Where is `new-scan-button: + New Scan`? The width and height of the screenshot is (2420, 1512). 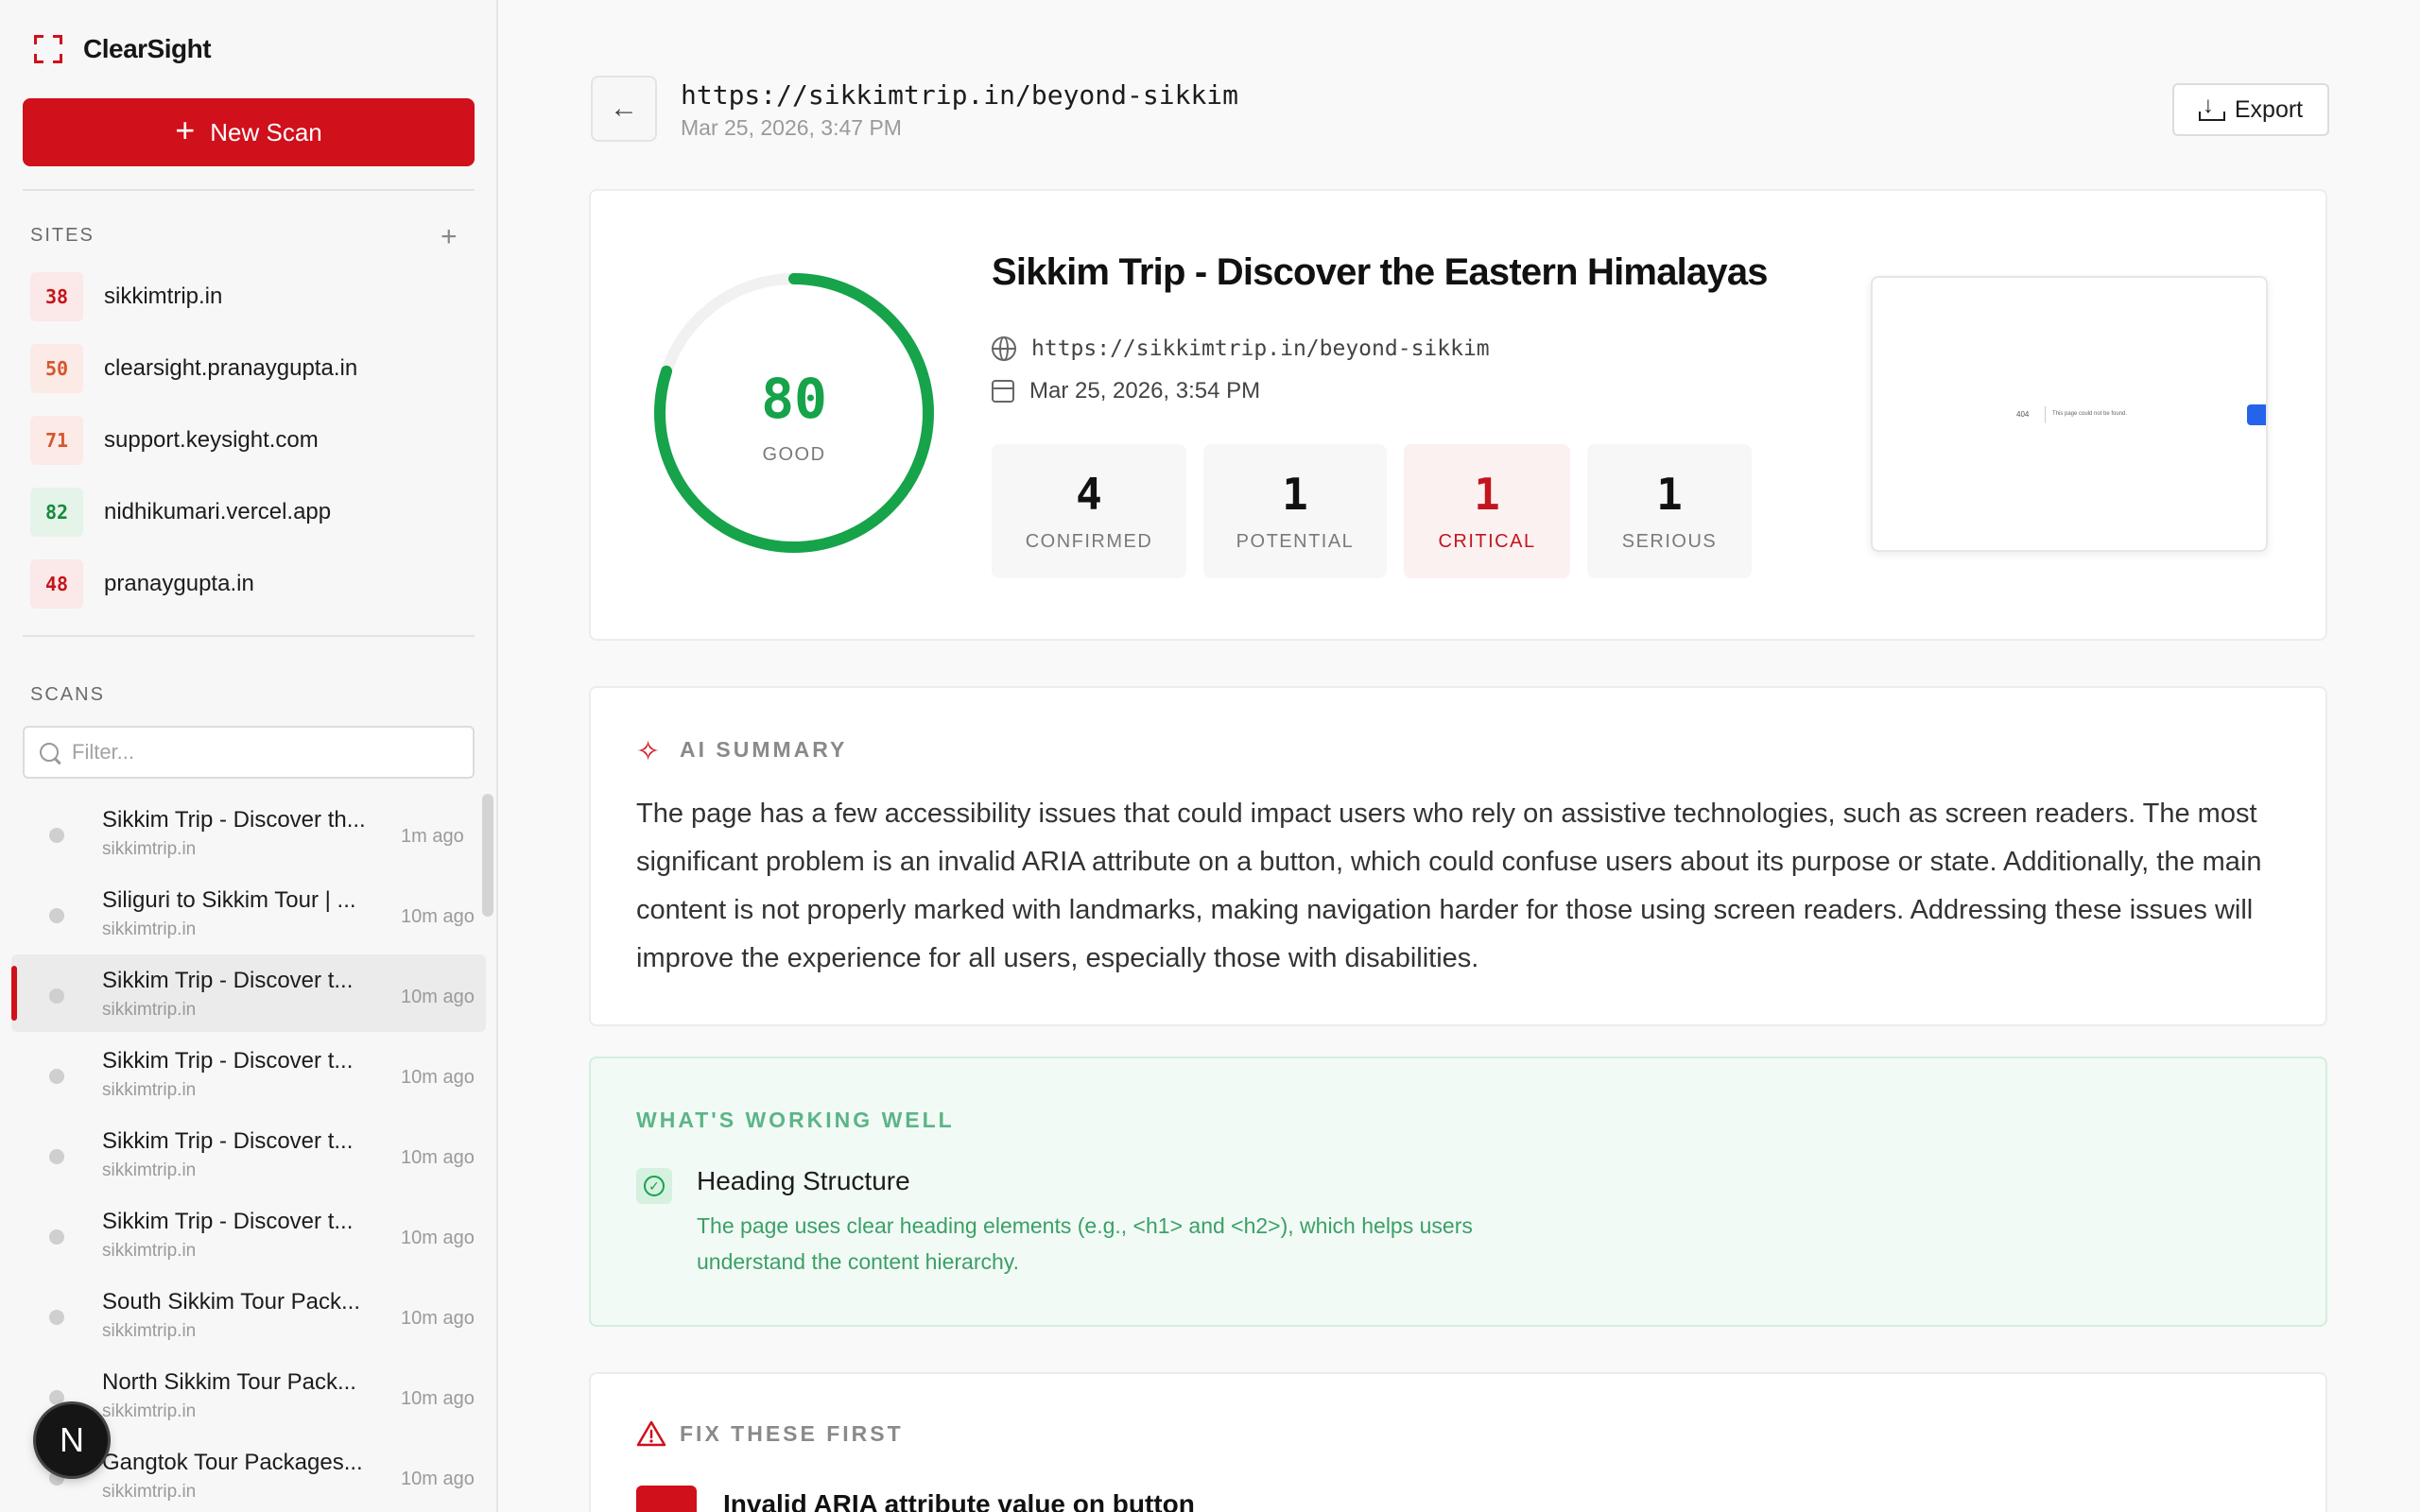 new-scan-button: + New Scan is located at coordinates (249, 132).